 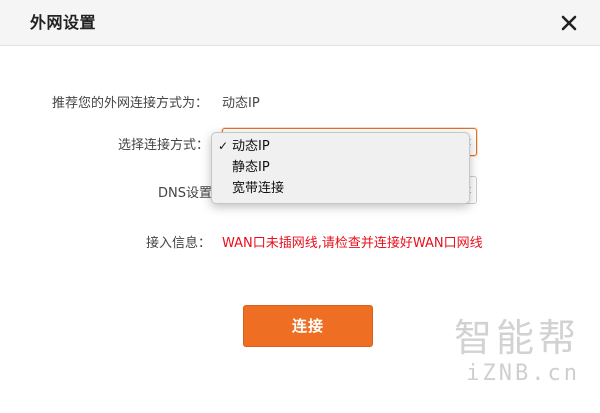 What do you see at coordinates (300, 23) in the screenshot?
I see `dialog-header: 外网设置` at bounding box center [300, 23].